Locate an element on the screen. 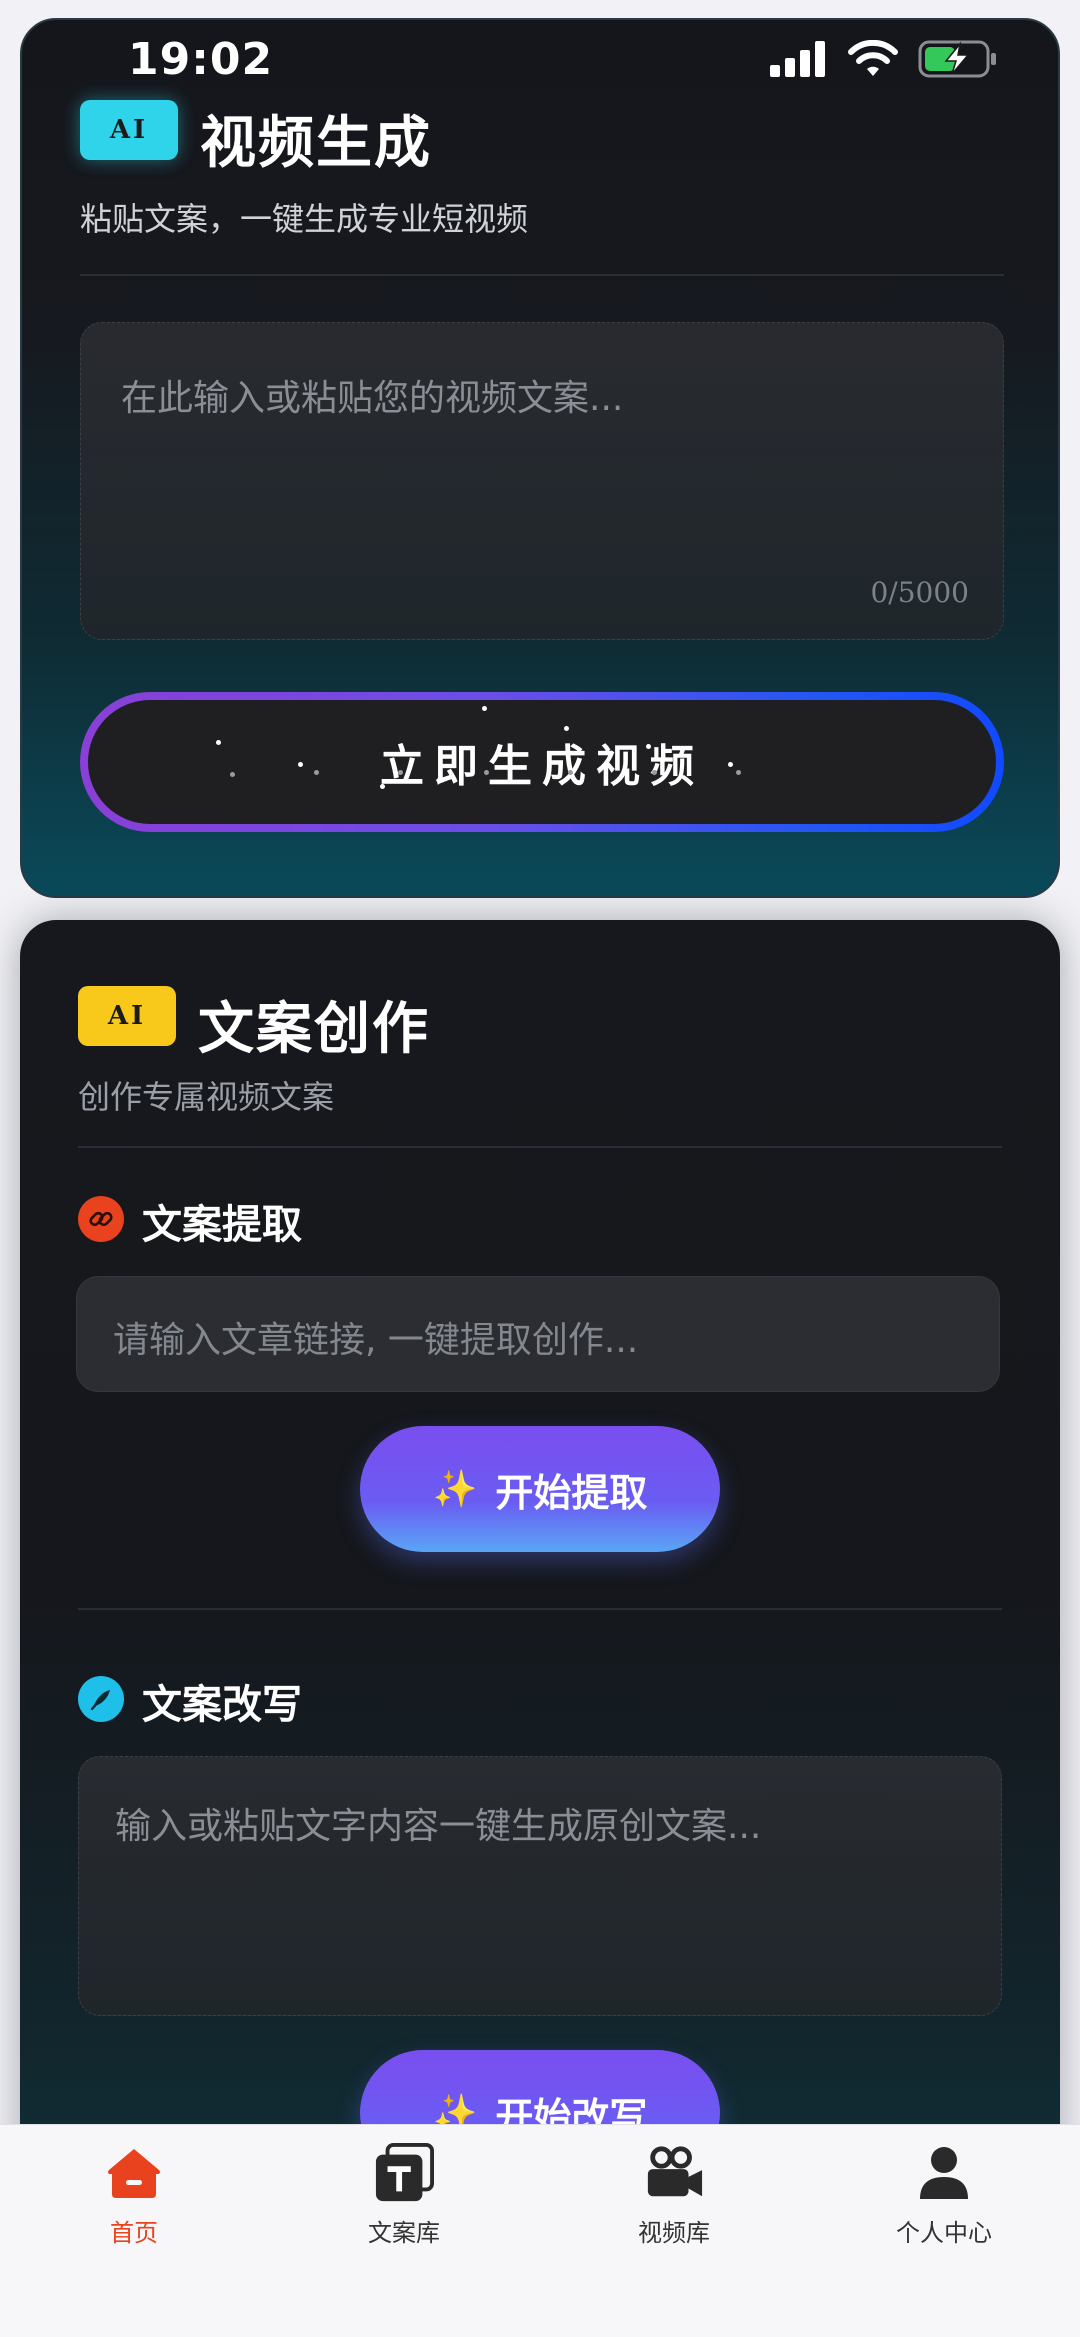  start-extract-button: ✨ 开始提取 is located at coordinates (540, 1489).